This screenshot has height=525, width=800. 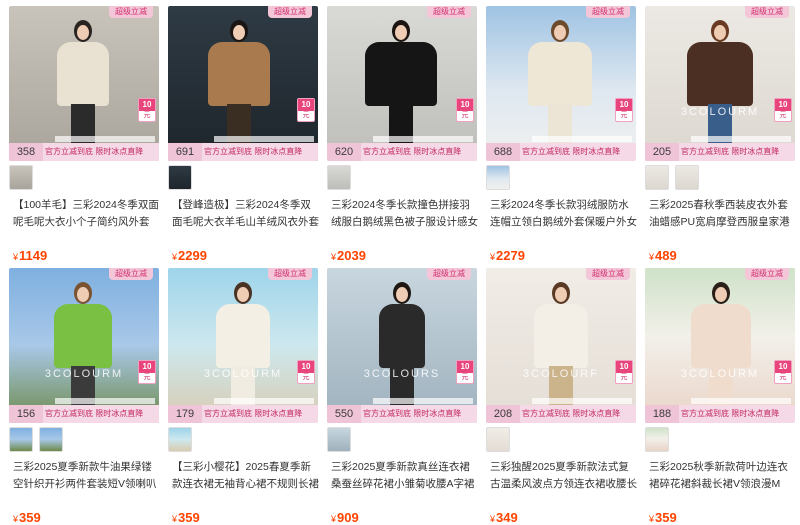 I want to click on price-value: 2279, so click(x=510, y=255).